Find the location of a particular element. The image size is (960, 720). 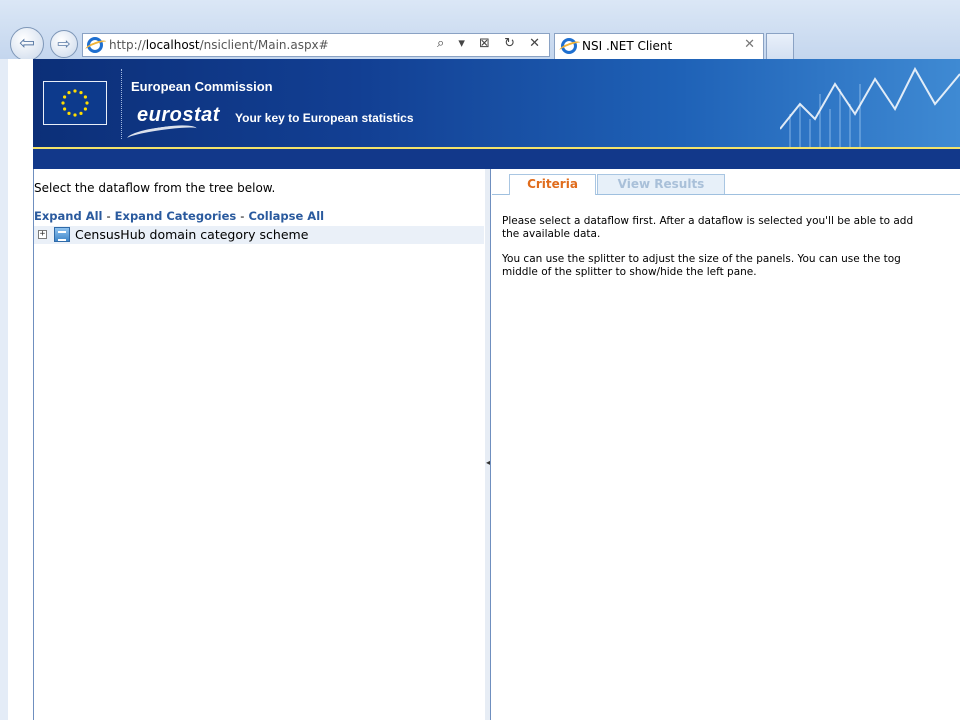

close-tab-icon: ✕ is located at coordinates (749, 44).